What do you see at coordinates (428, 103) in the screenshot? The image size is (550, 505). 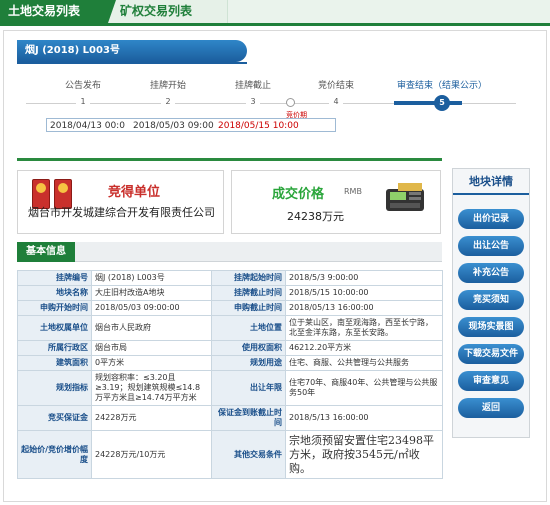 I see `progress-track-done` at bounding box center [428, 103].